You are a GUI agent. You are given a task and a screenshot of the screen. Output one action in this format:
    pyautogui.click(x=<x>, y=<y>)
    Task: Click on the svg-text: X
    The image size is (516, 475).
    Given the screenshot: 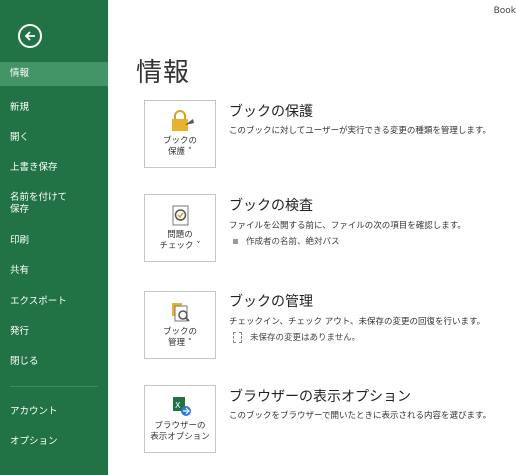 What is the action you would take?
    pyautogui.click(x=178, y=405)
    